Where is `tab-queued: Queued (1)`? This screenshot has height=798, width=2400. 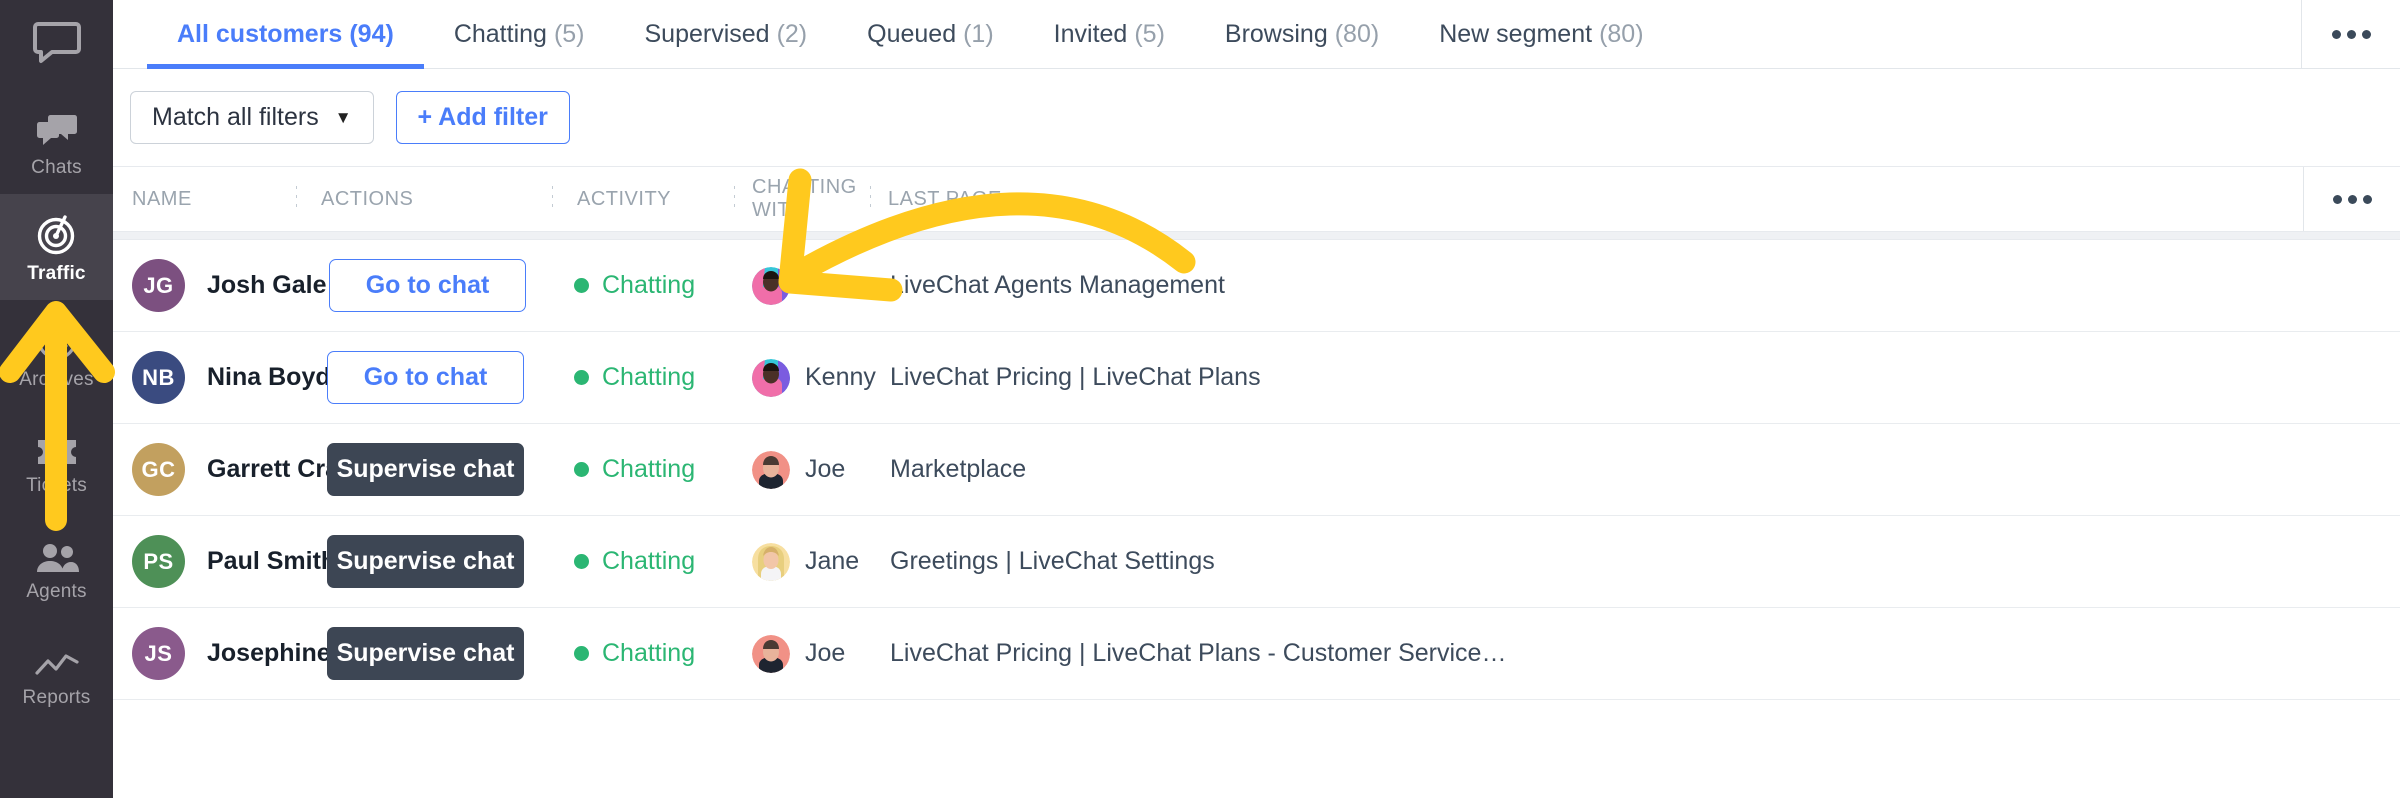
tab-queued: Queued (1) is located at coordinates (930, 34).